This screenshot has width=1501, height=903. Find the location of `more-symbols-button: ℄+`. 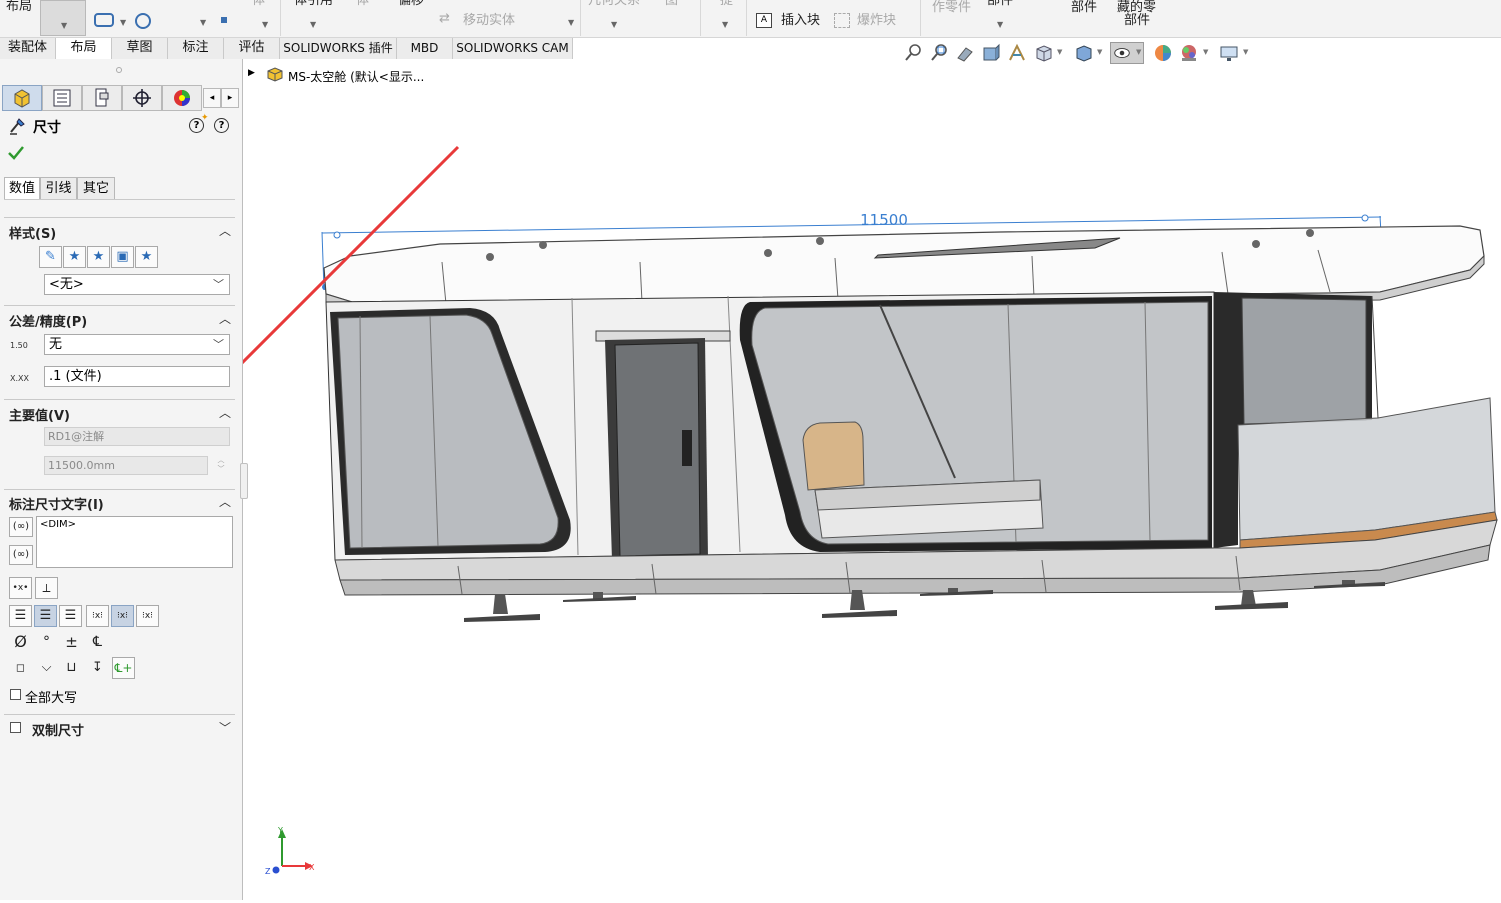

more-symbols-button: ℄+ is located at coordinates (123, 668).